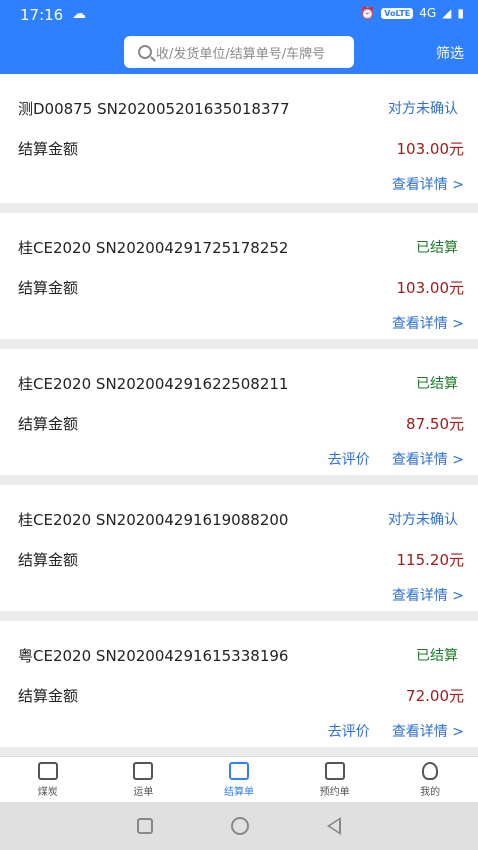  I want to click on user-icon, so click(430, 770).